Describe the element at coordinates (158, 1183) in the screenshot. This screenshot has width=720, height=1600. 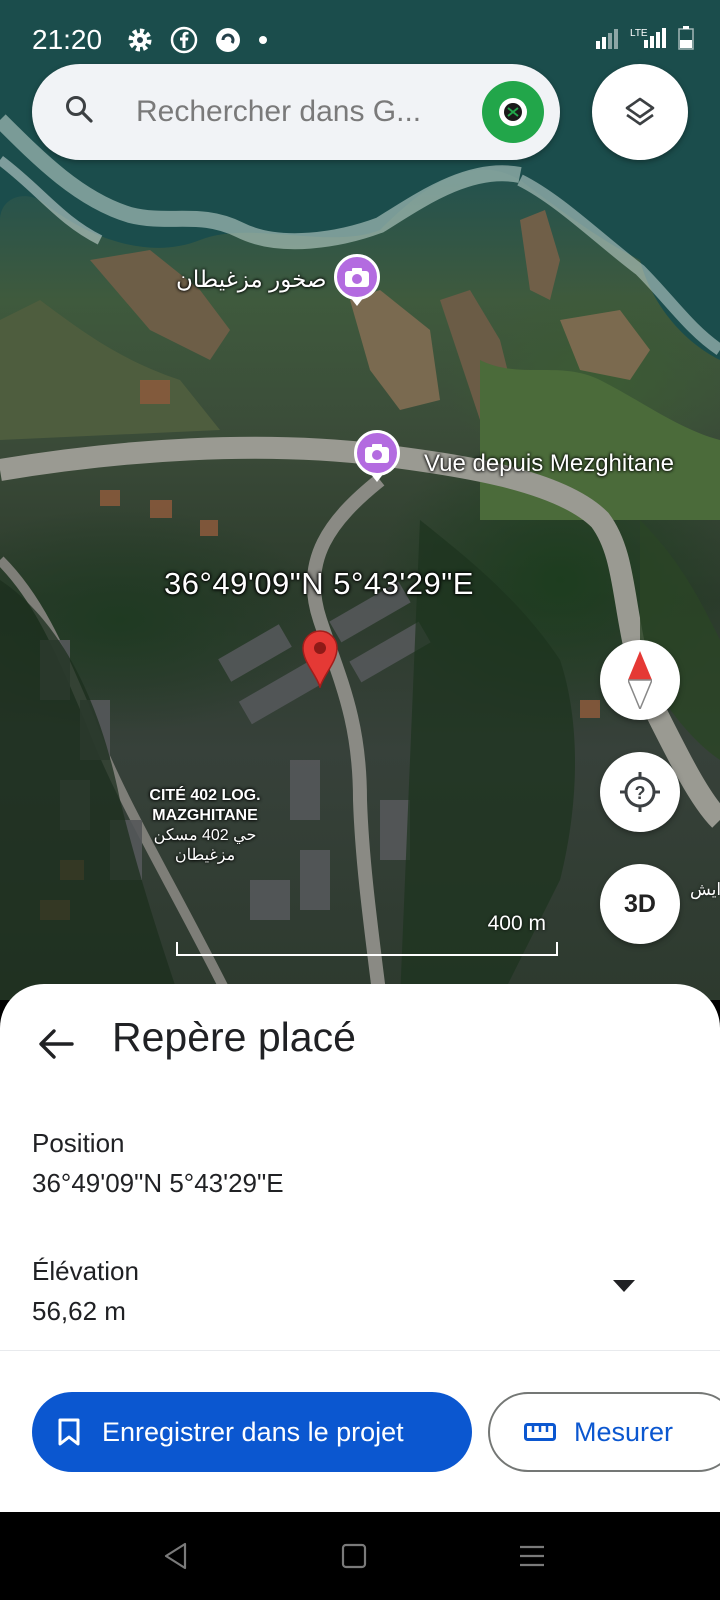
I see `position-value: 36°49'09"N 5°43'29"E` at that location.